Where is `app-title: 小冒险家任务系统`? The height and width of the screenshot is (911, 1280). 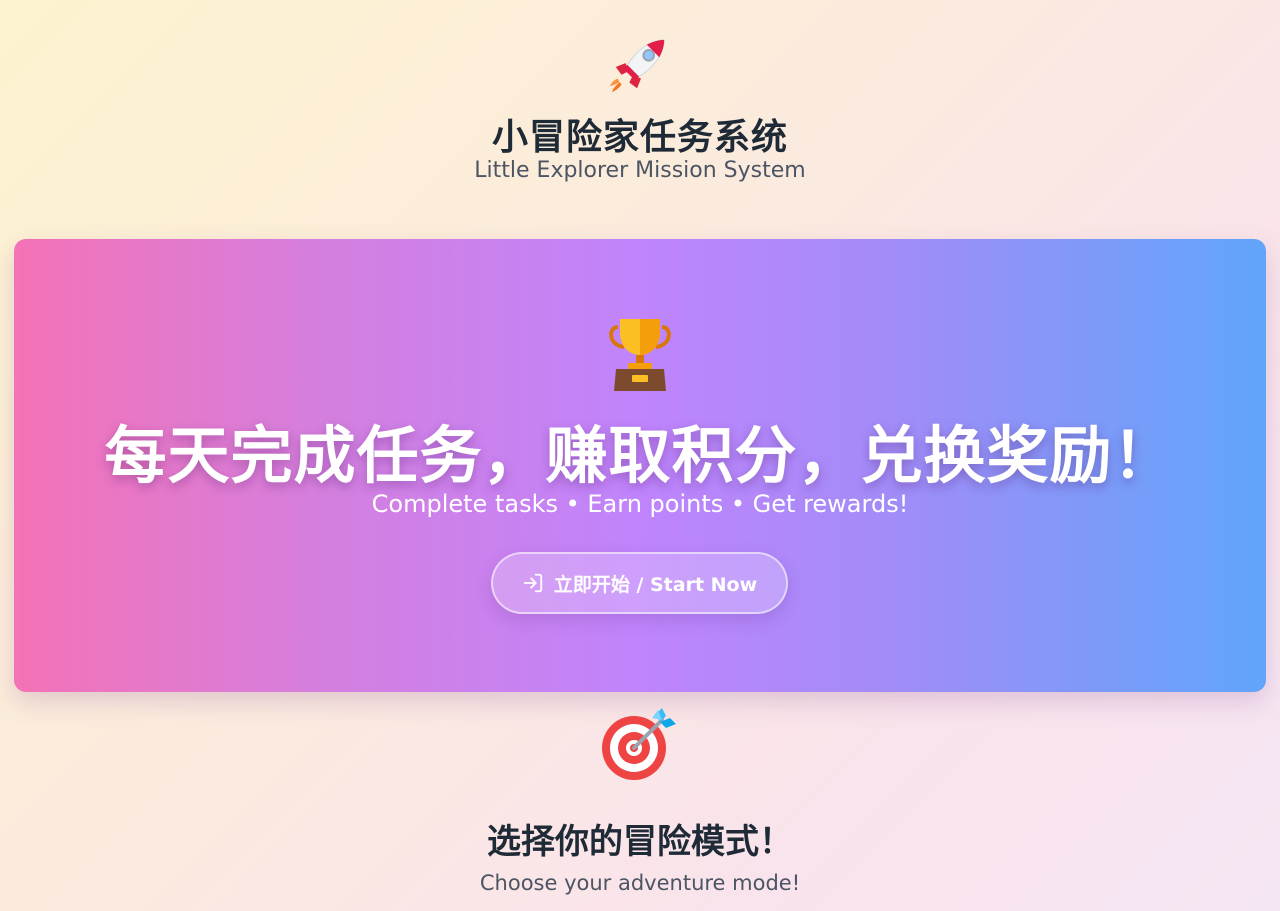
app-title: 小冒险家任务系统 is located at coordinates (639, 137).